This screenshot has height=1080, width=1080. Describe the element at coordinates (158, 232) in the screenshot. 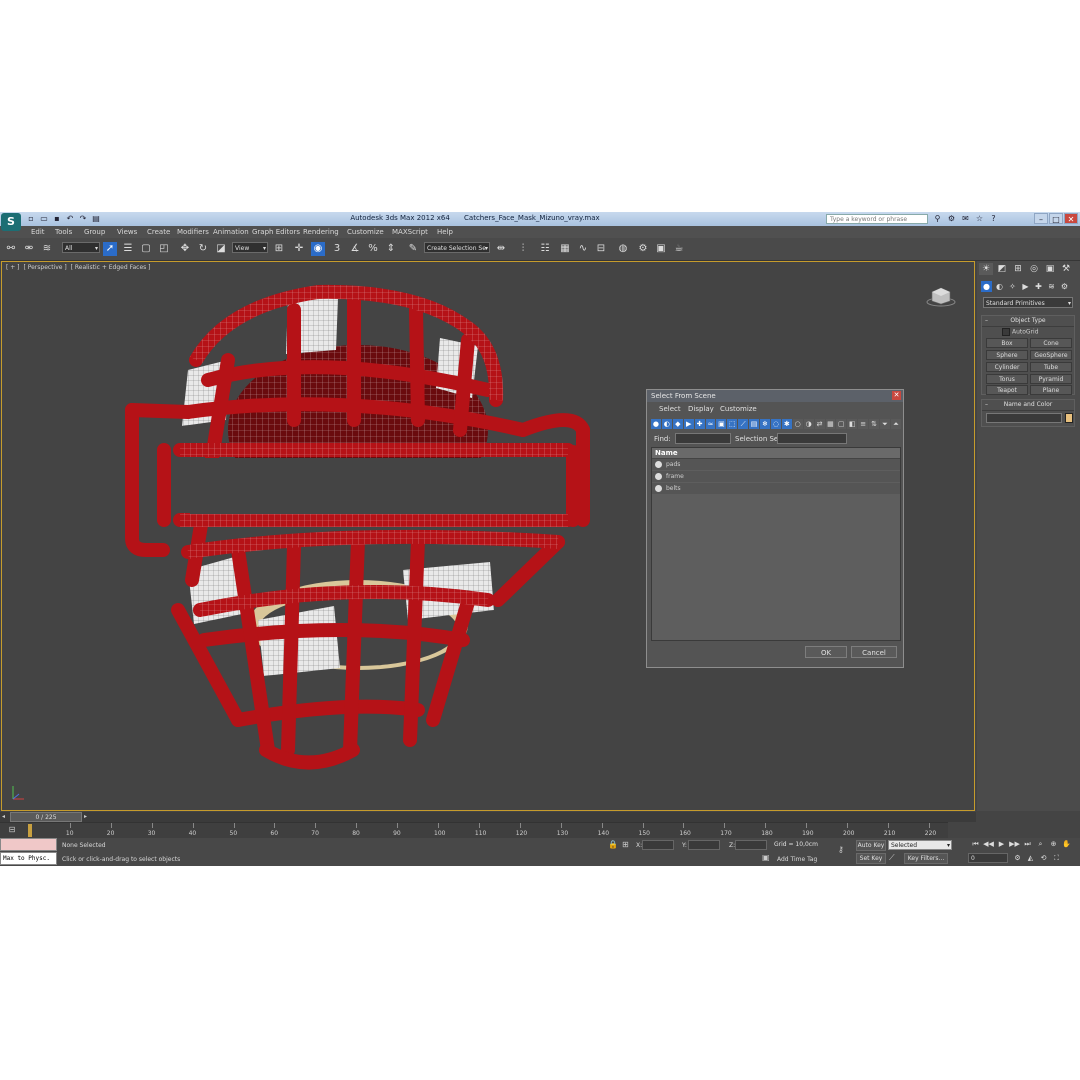

I see `menu-create: Create` at that location.